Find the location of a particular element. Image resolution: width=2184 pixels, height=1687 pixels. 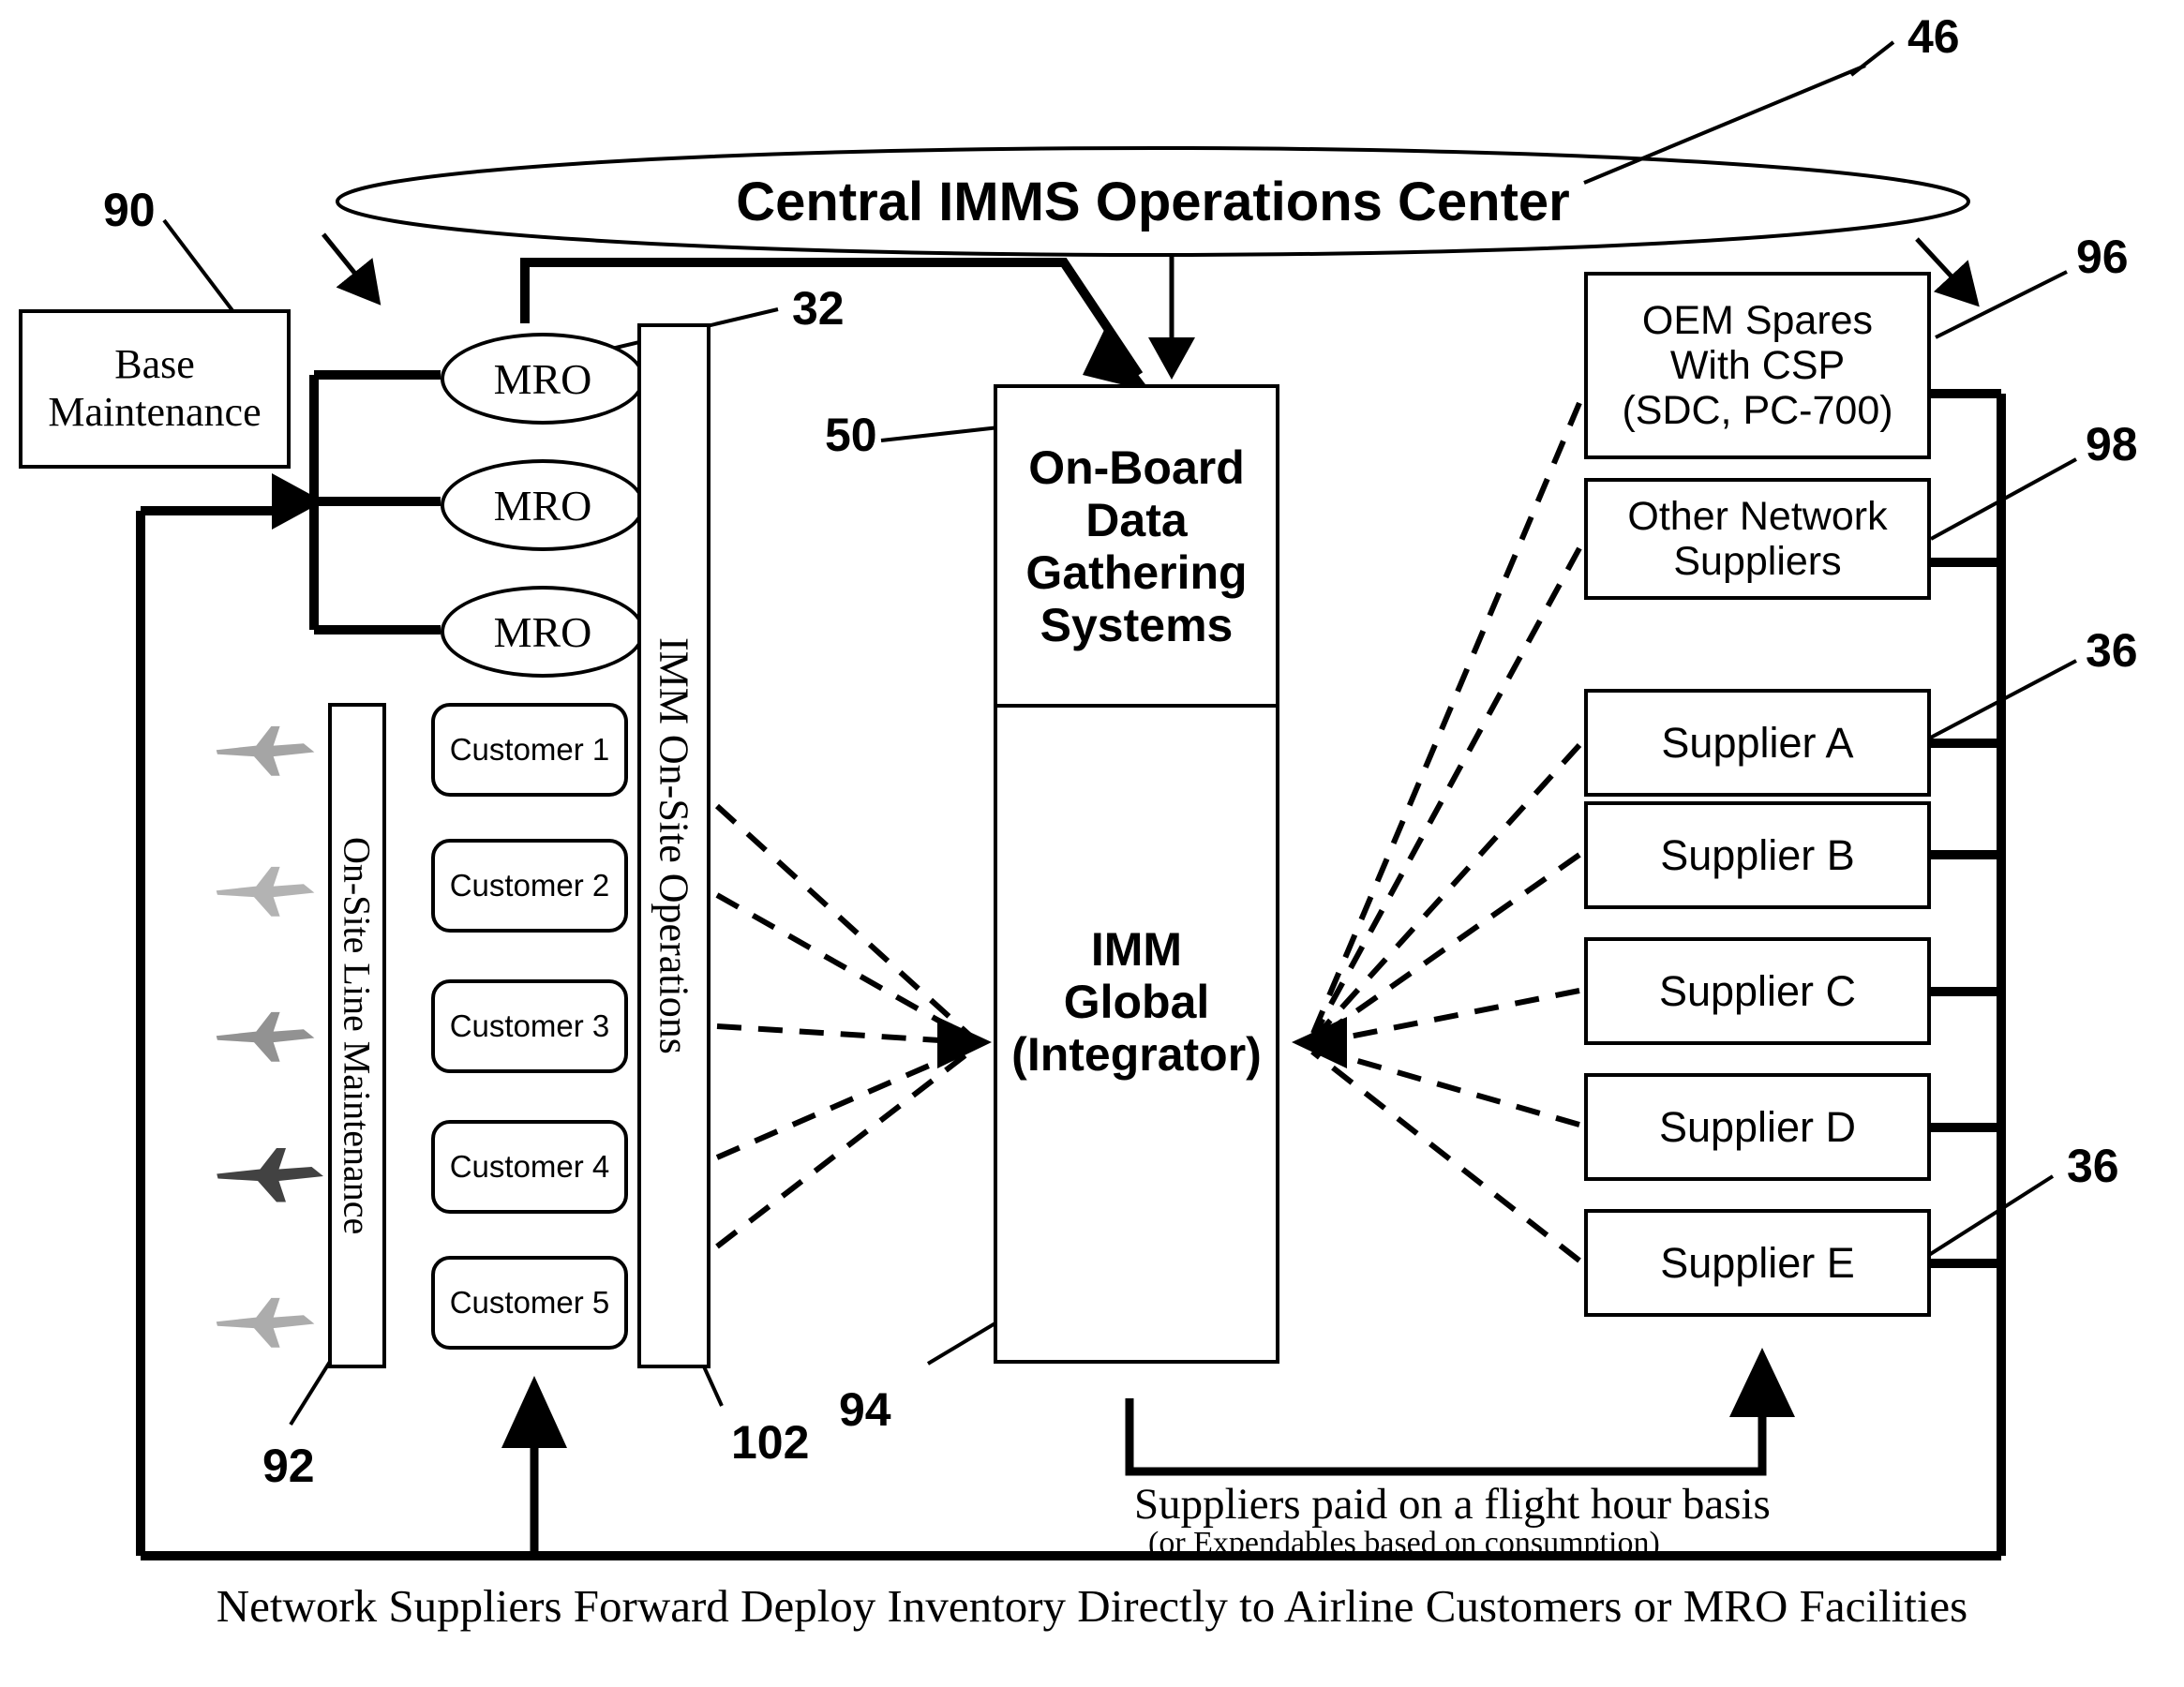

customer-label: Customer 1 is located at coordinates (529, 749).